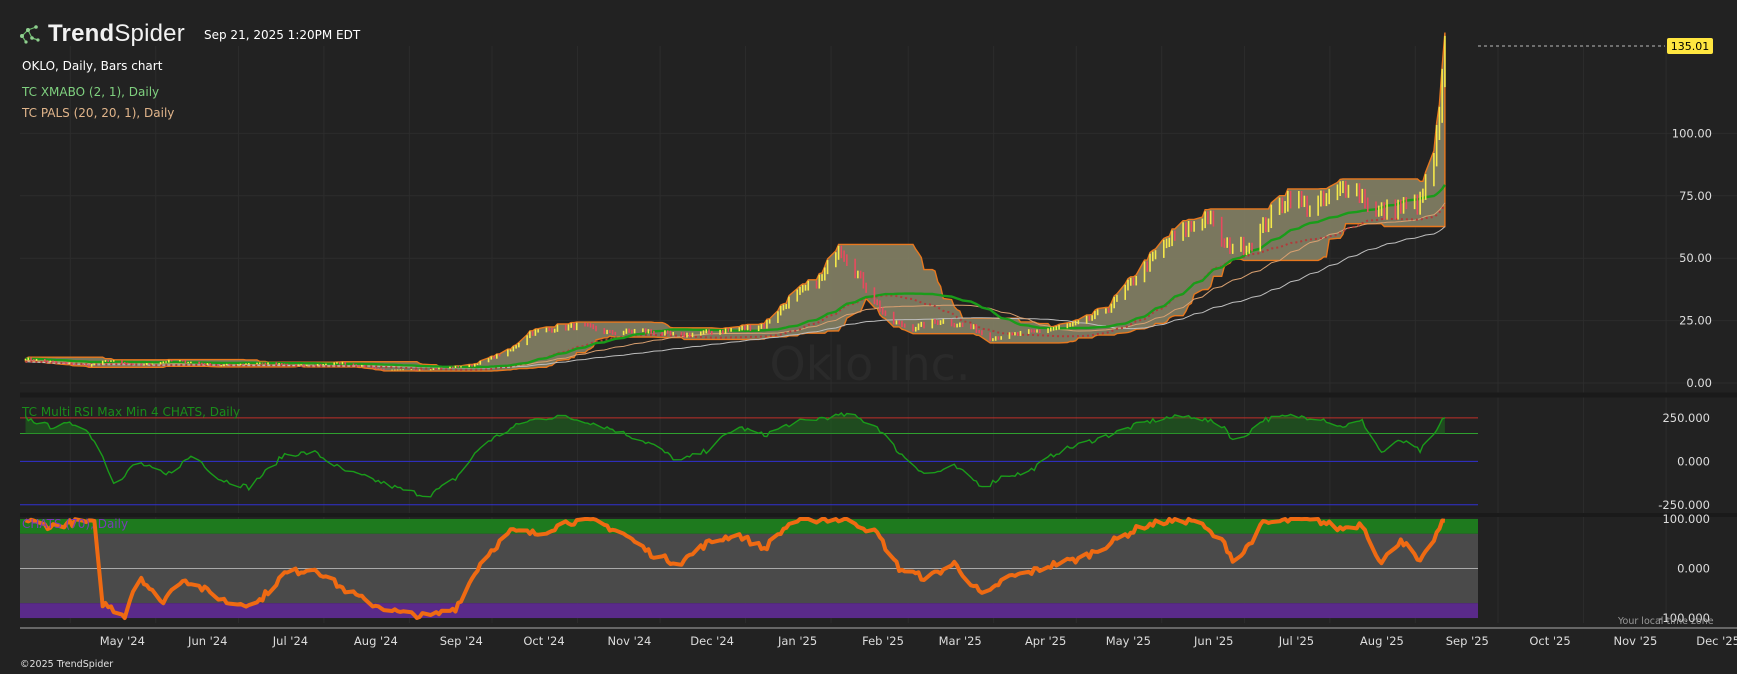  Describe the element at coordinates (1296, 641) in the screenshot. I see `x-tick-label: Jul '25` at that location.